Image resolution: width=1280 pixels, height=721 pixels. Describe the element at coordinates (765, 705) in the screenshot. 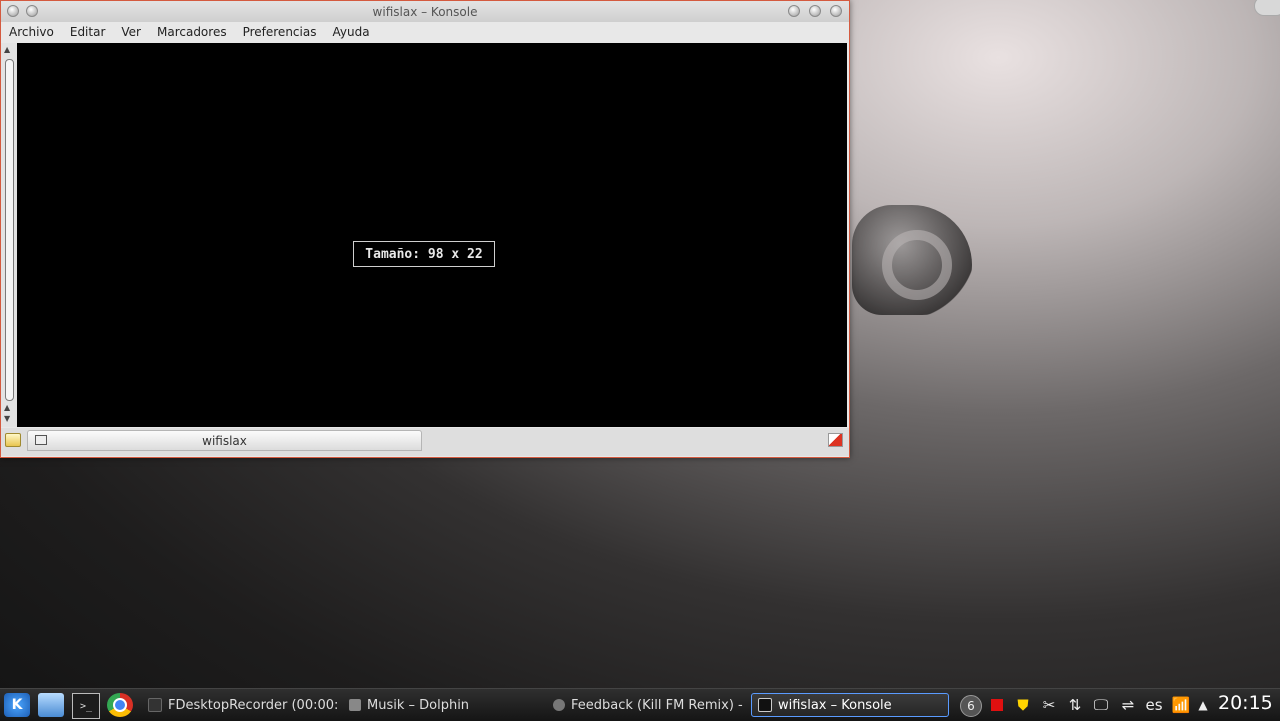

I see `konsole-icon` at that location.